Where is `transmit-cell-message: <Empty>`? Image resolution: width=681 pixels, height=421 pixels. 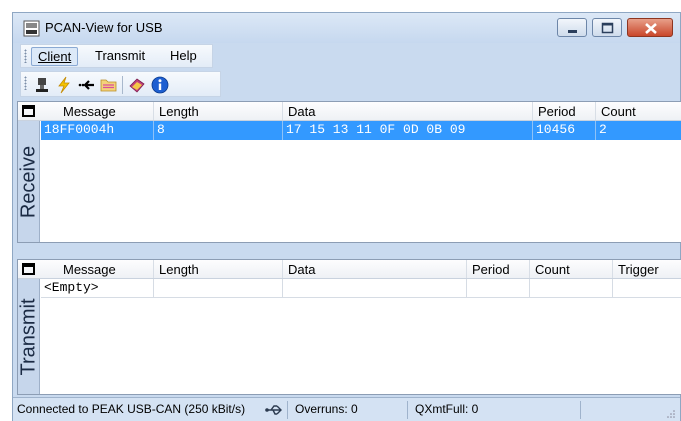
transmit-cell-message: <Empty> is located at coordinates (97, 288).